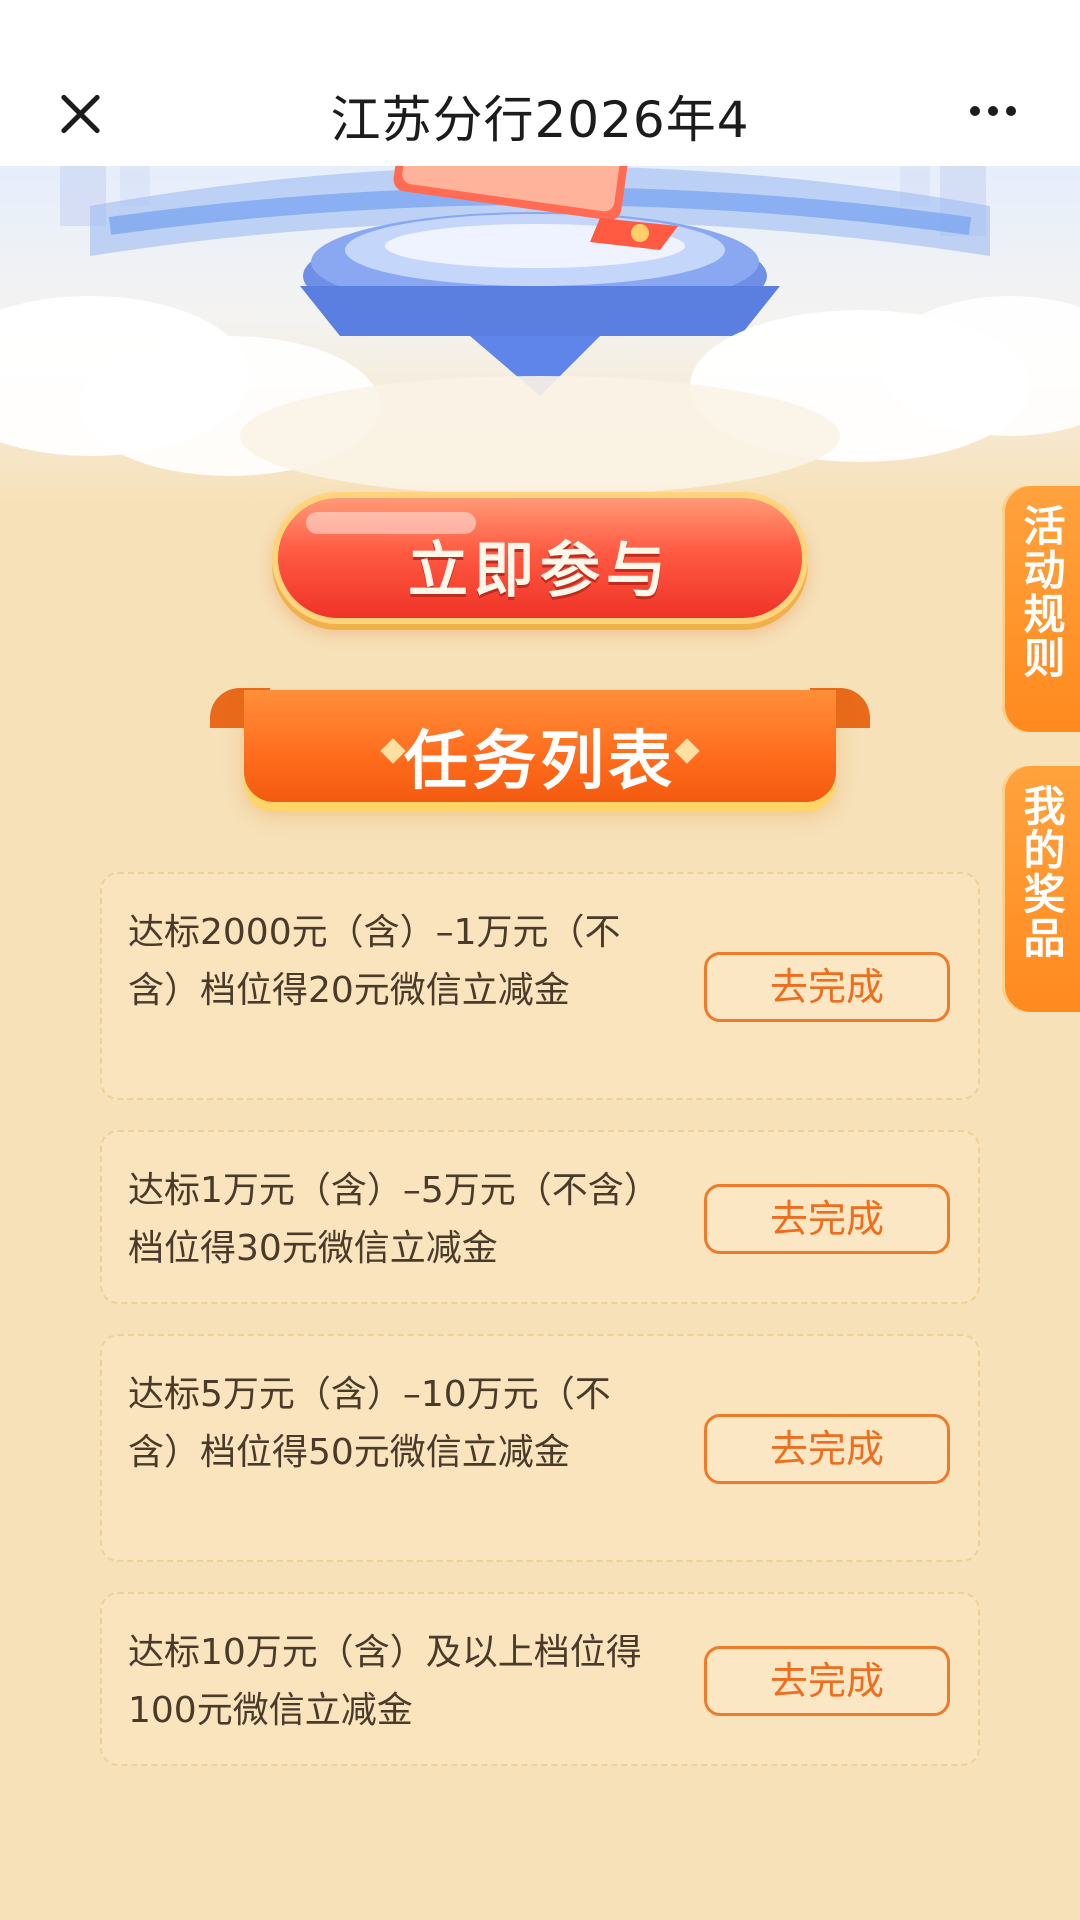  I want to click on activity-rules-tab: 活动规则, so click(1041, 609).